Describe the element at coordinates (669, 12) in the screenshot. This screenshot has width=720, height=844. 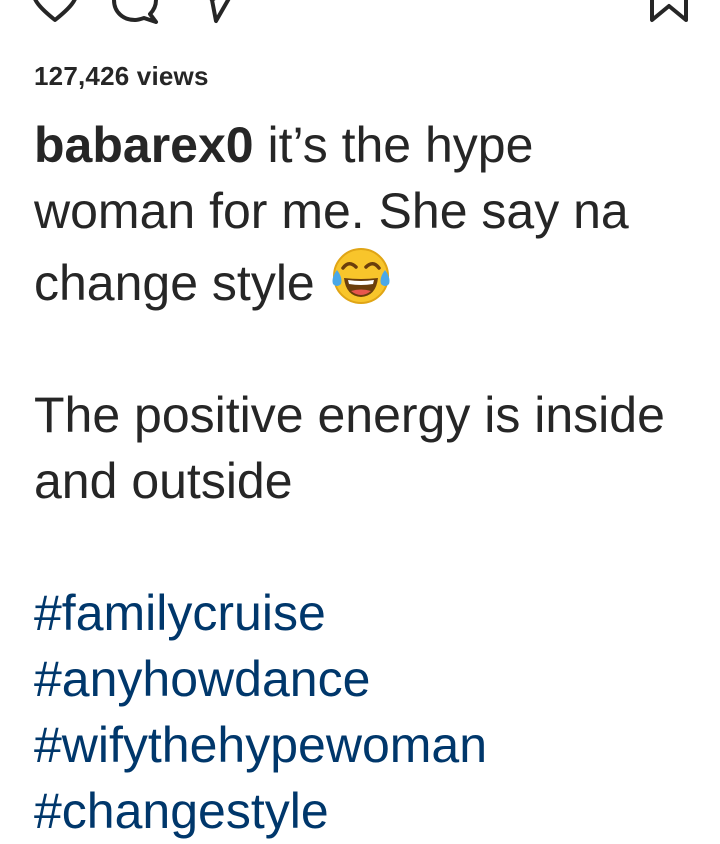
I see `bookmark-icon` at that location.